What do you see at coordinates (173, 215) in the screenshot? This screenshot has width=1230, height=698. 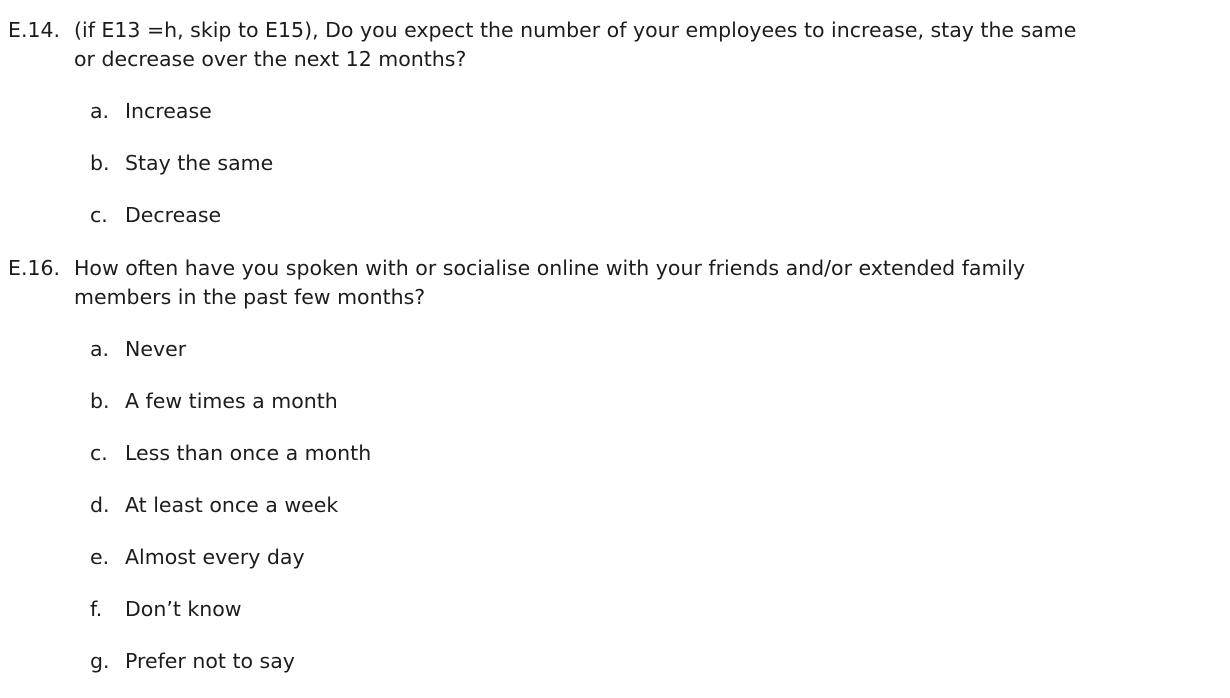 I see `option-label: Decrease` at bounding box center [173, 215].